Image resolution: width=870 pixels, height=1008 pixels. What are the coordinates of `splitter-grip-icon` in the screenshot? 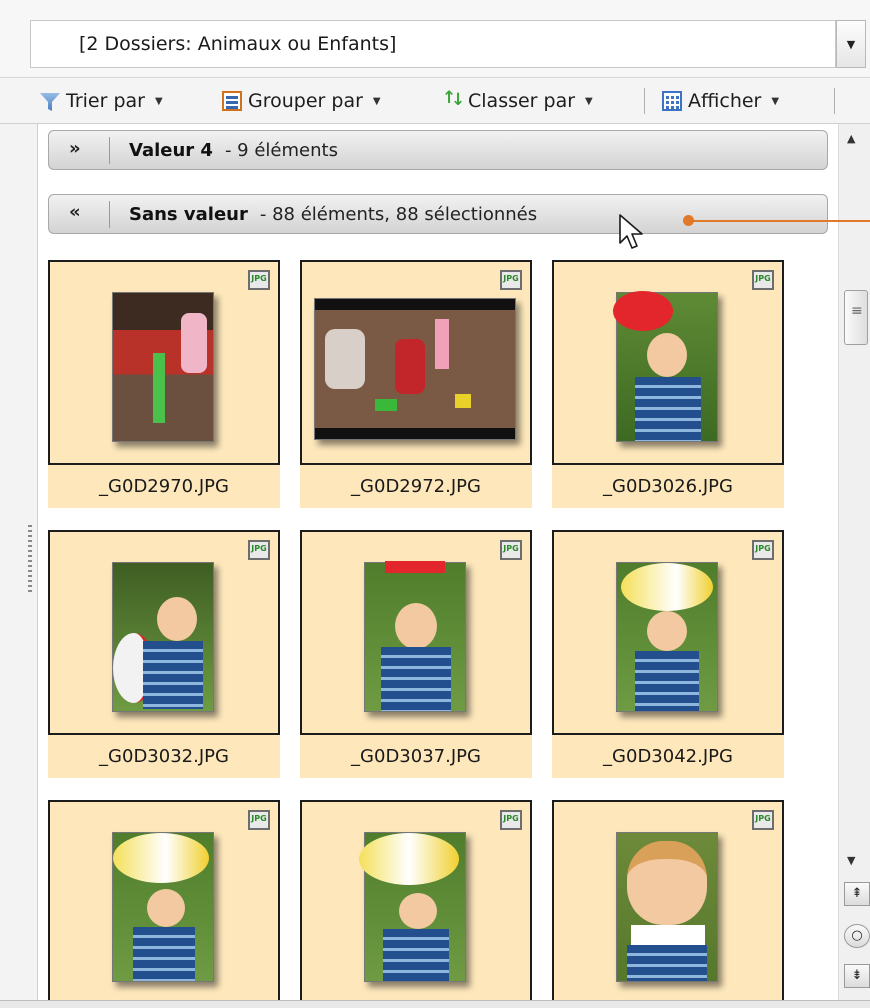 It's located at (30, 560).